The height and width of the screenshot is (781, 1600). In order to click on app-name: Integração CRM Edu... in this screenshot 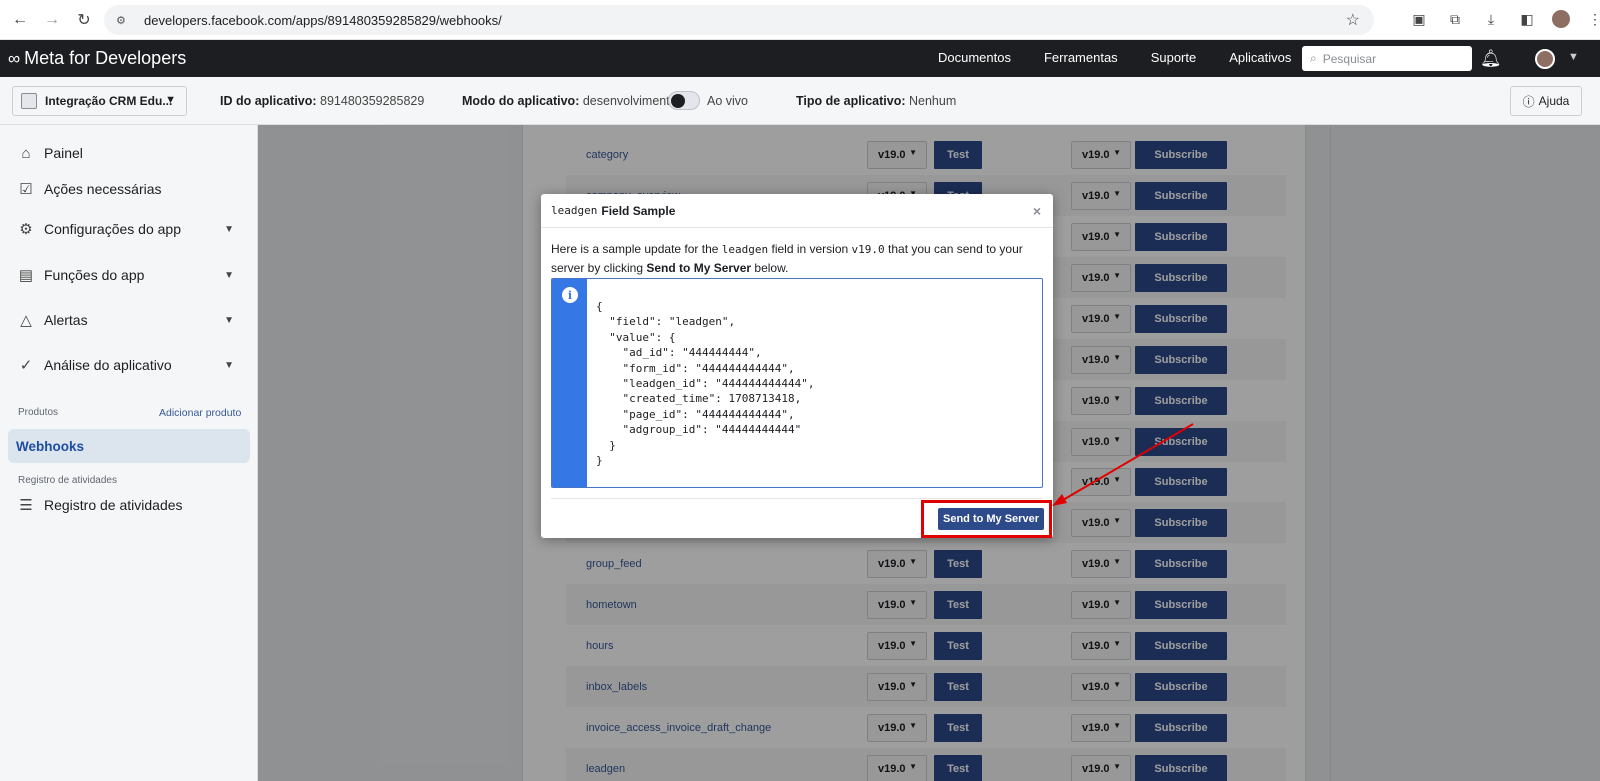, I will do `click(109, 101)`.